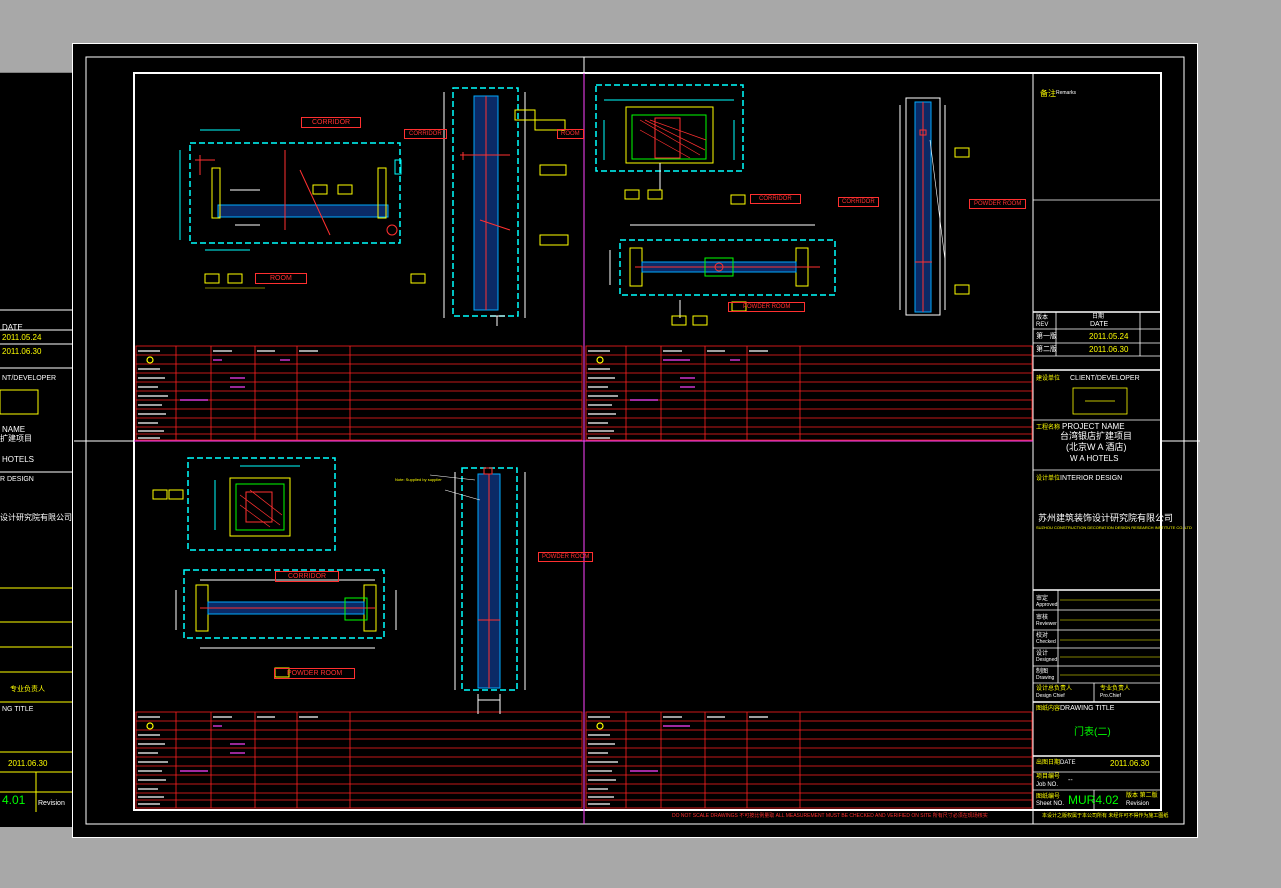 The width and height of the screenshot is (1281, 888). What do you see at coordinates (1047, 660) in the screenshot?
I see `designed-label-en: Designed` at bounding box center [1047, 660].